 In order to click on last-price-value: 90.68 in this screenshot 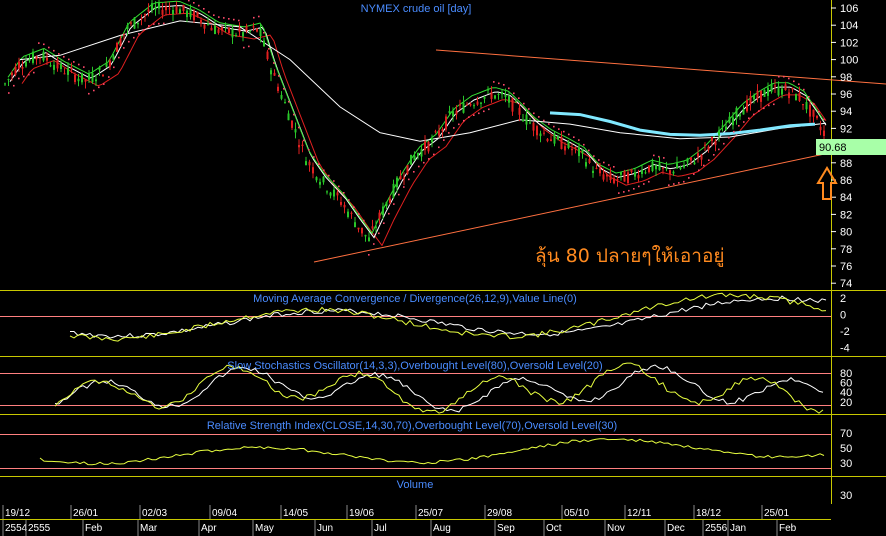, I will do `click(833, 148)`.